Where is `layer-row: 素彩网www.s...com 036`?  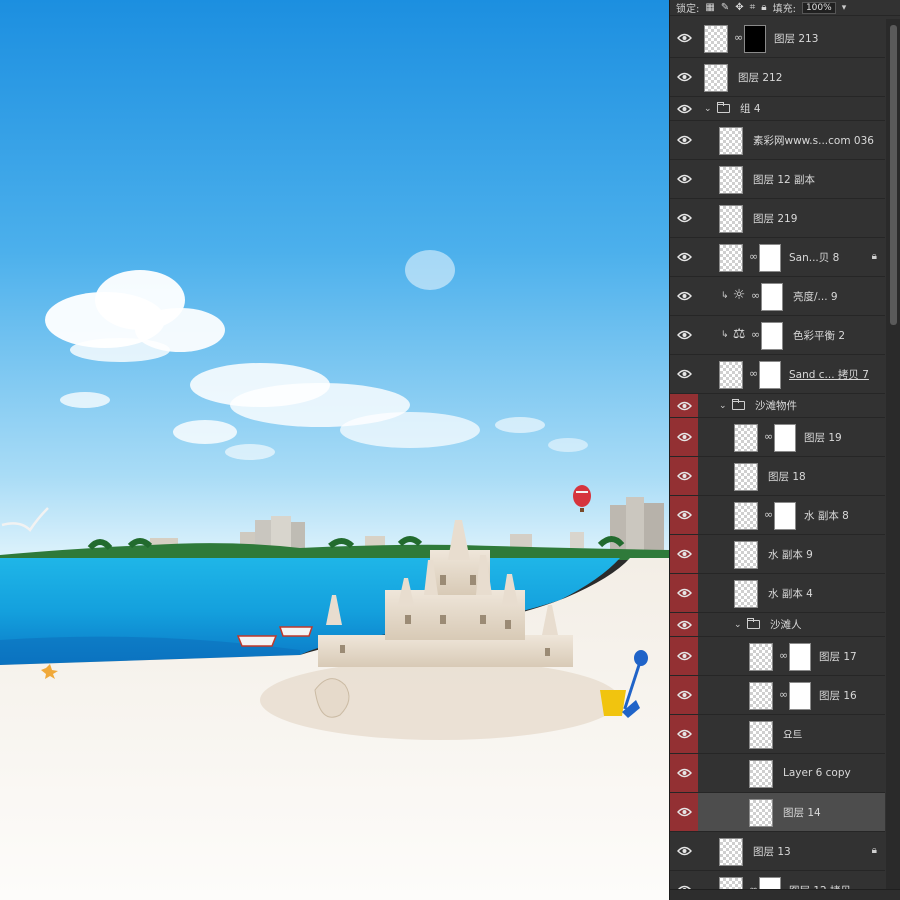
layer-row: 素彩网www.s...com 036 is located at coordinates (777, 140).